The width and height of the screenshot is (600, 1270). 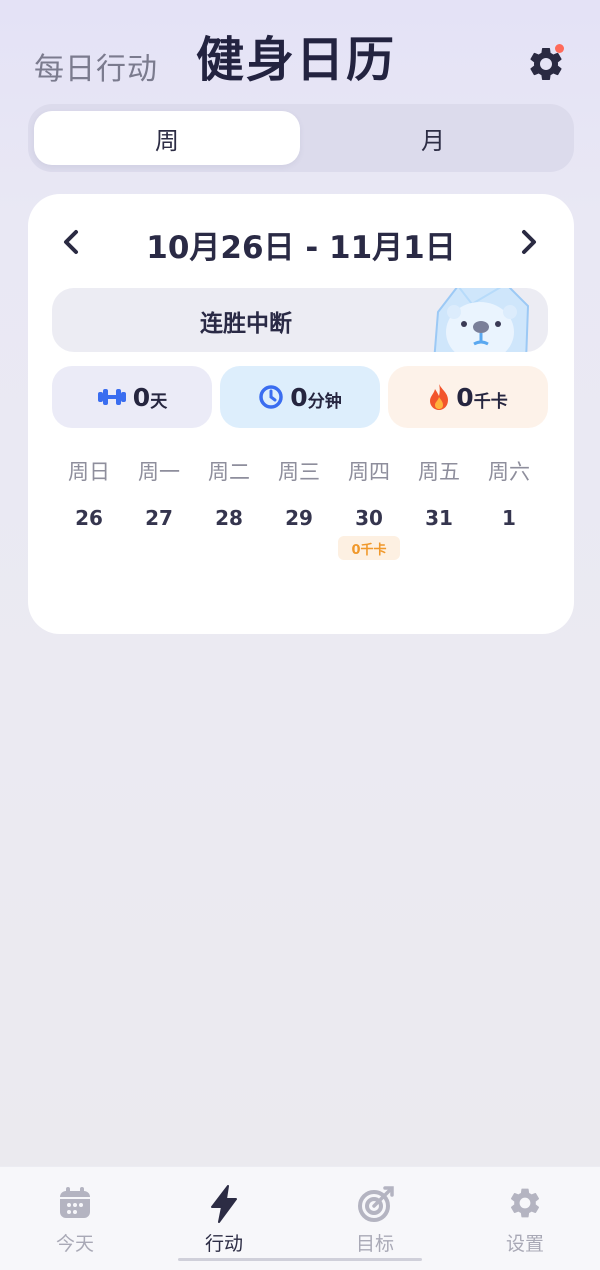 What do you see at coordinates (159, 401) in the screenshot?
I see `days-unit: 天` at bounding box center [159, 401].